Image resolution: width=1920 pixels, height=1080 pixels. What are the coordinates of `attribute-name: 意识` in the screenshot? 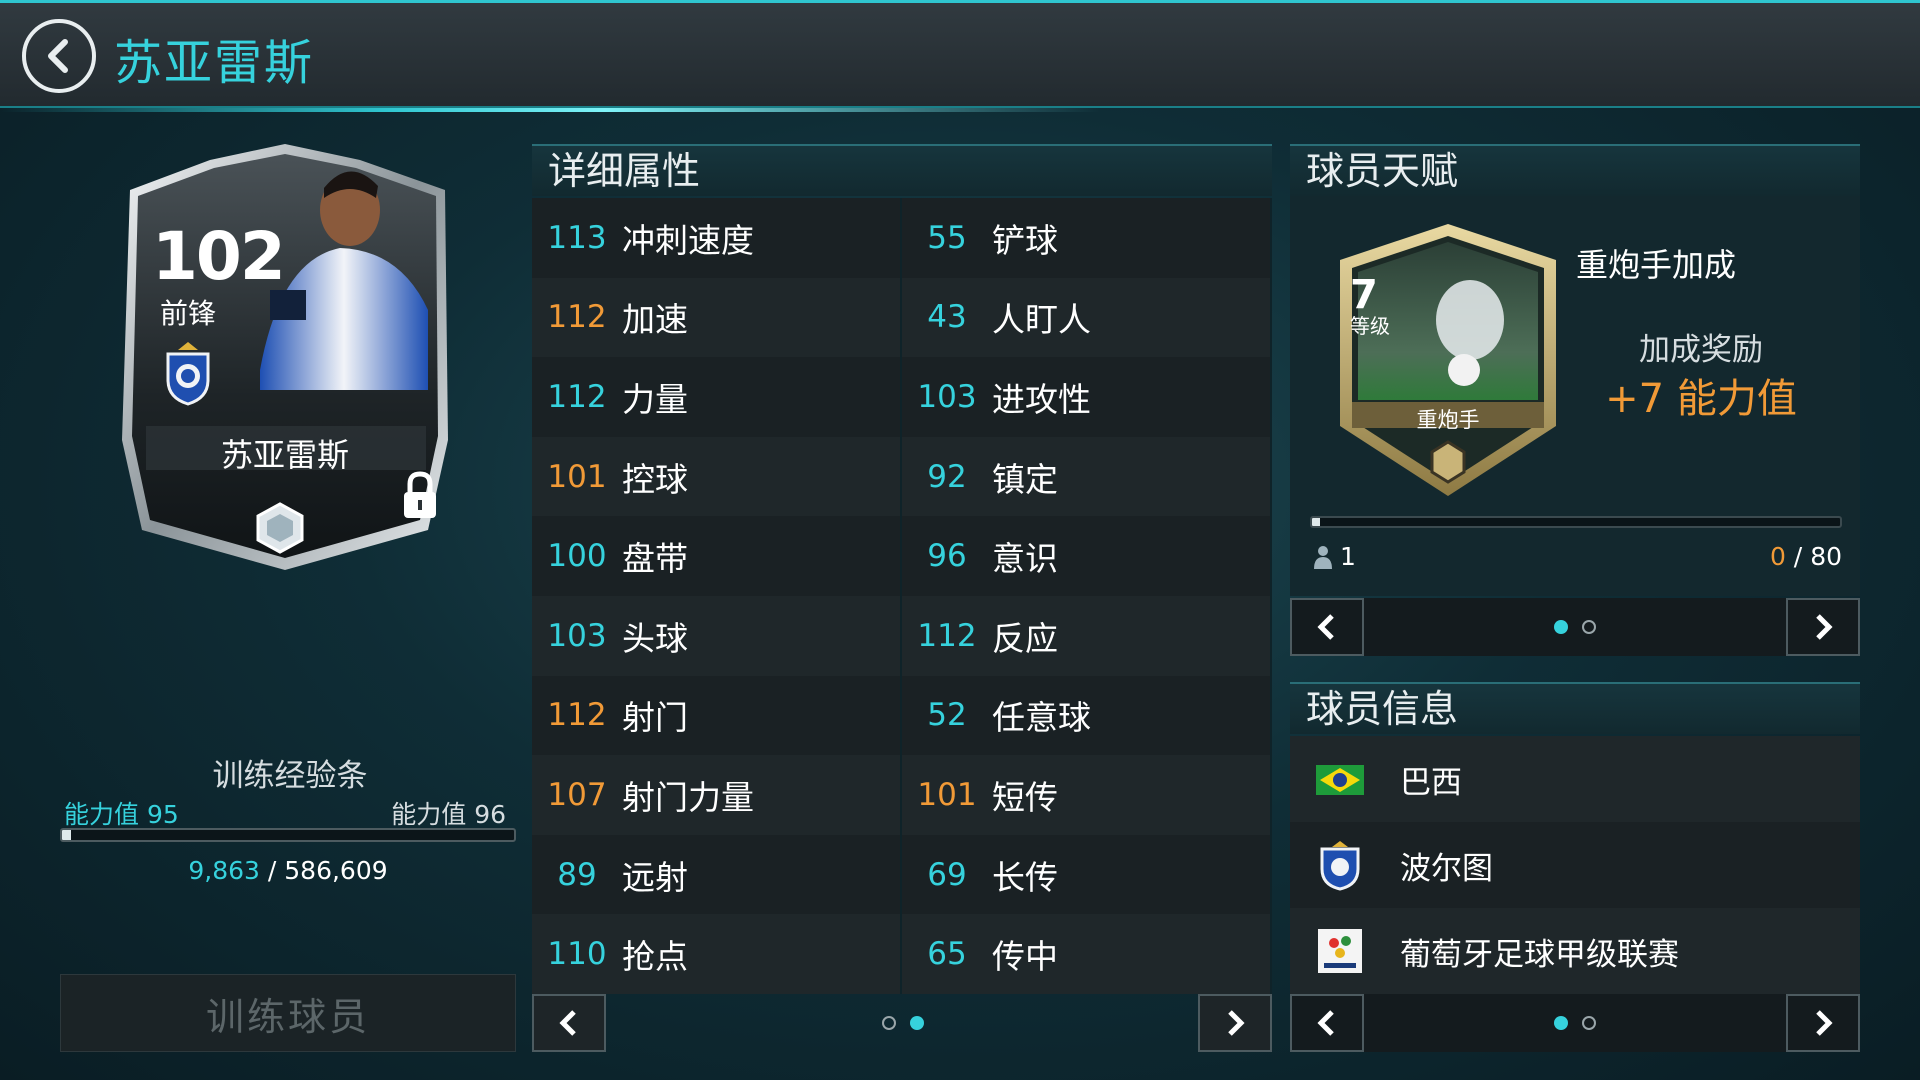 It's located at (1025, 559).